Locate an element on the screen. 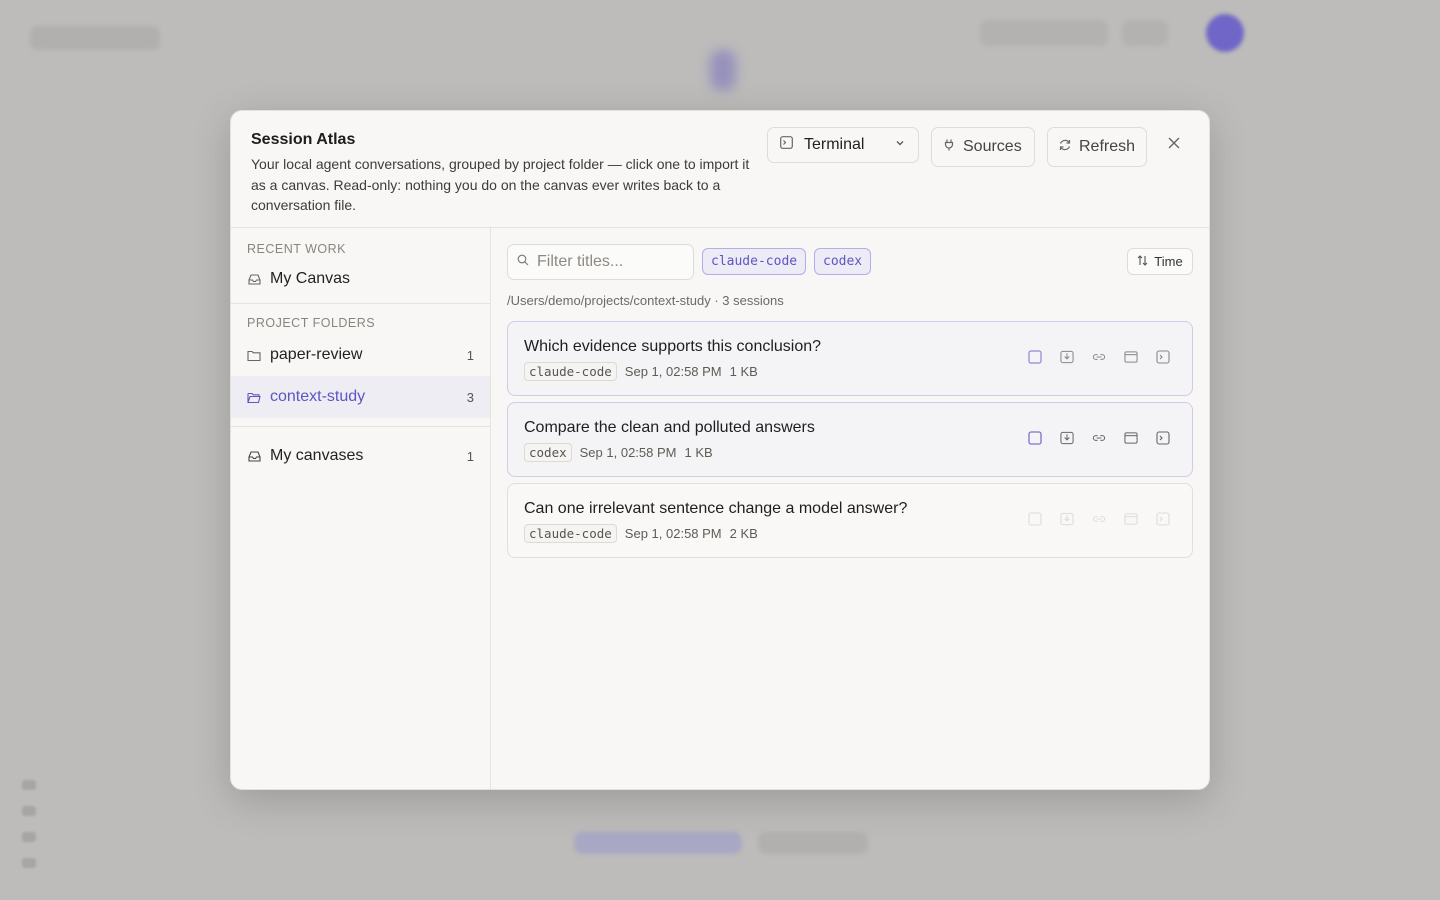 This screenshot has width=1440, height=900. search-icon is located at coordinates (523, 262).